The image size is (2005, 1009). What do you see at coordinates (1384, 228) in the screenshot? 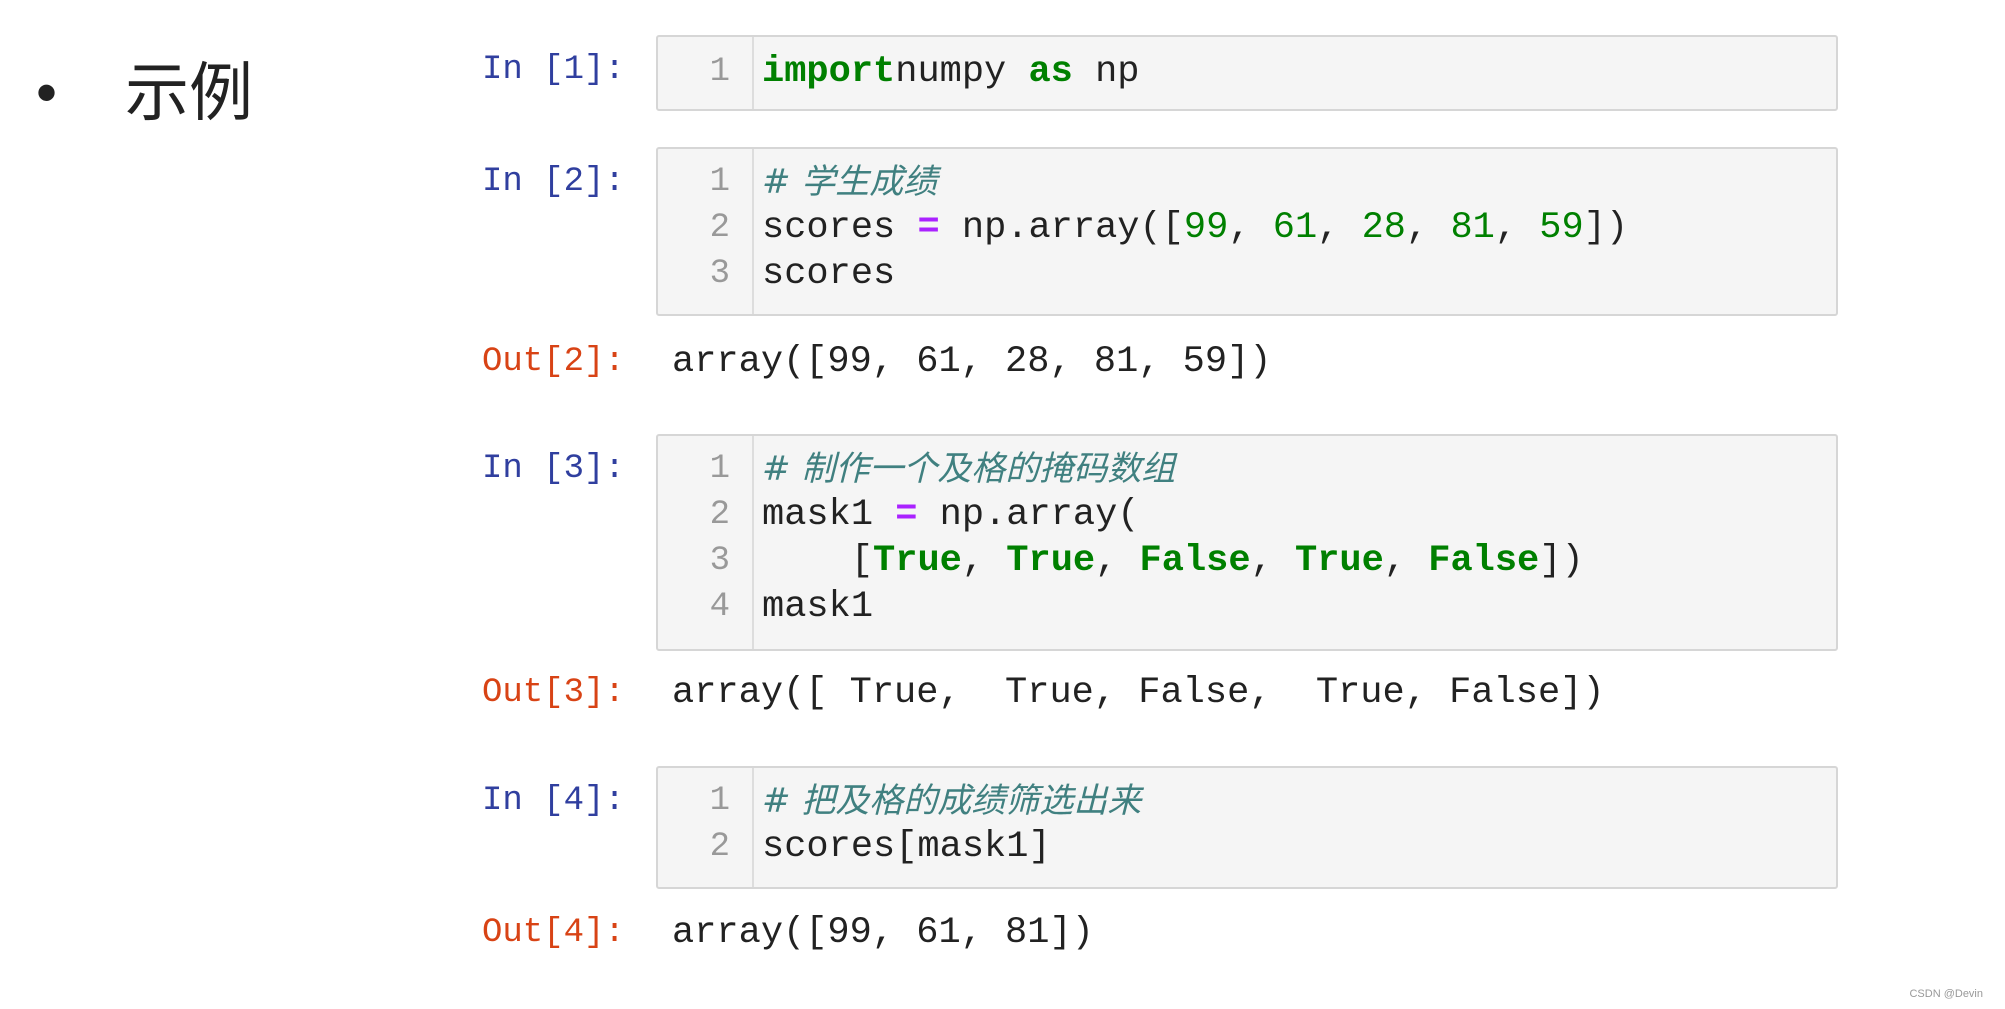
I see `token-num: 28` at bounding box center [1384, 228].